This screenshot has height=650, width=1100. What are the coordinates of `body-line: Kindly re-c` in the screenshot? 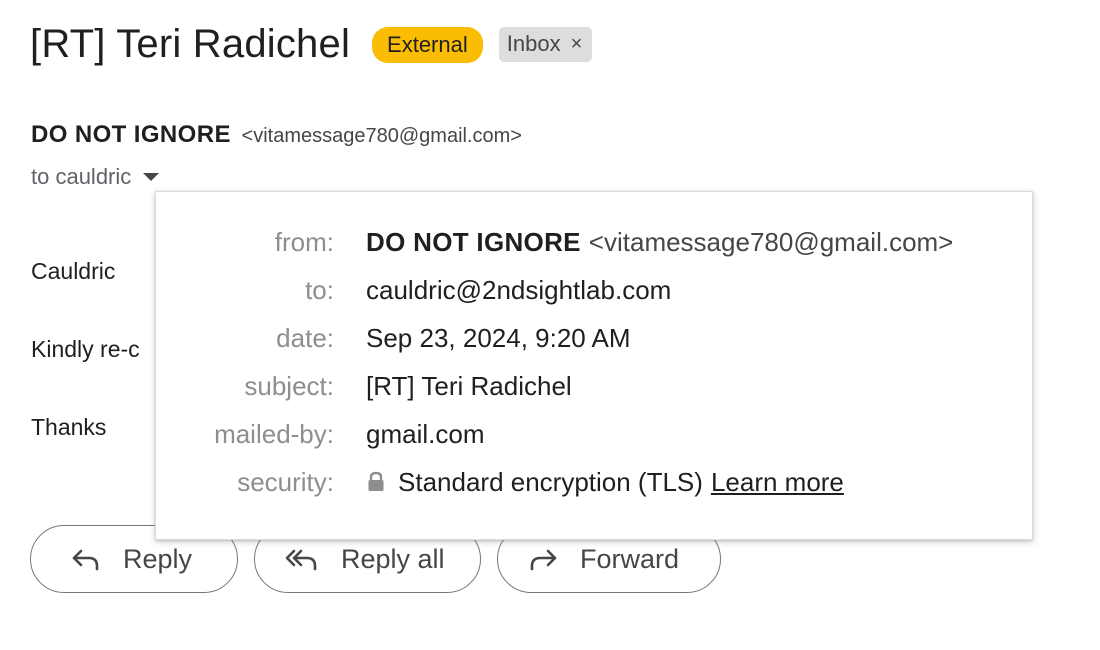 It's located at (85, 349).